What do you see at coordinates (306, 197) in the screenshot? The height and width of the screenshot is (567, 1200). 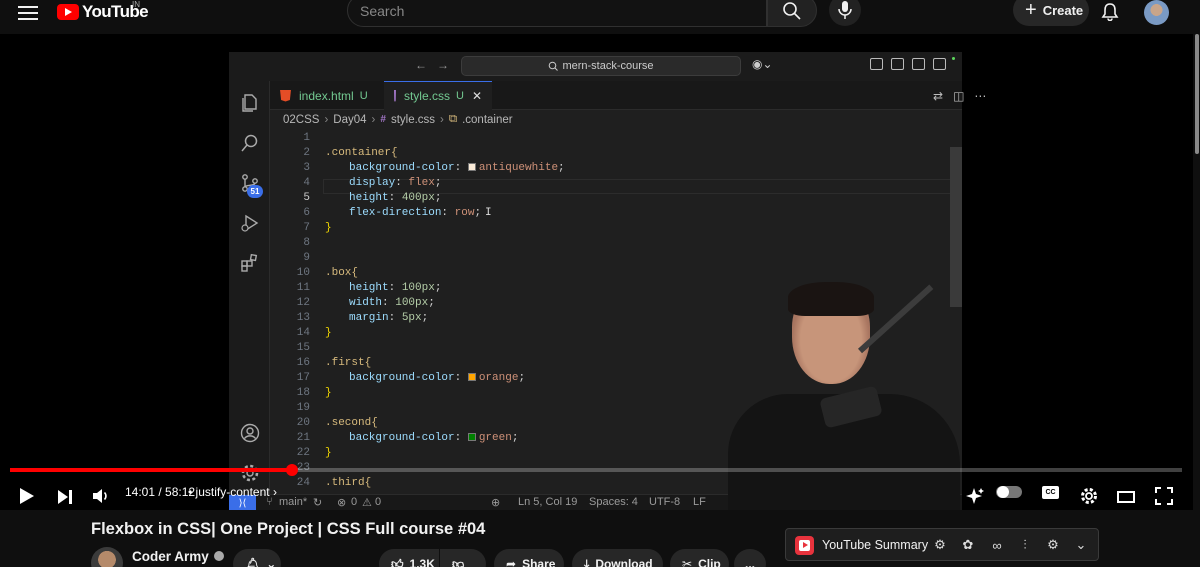 I see `line-number: 5` at bounding box center [306, 197].